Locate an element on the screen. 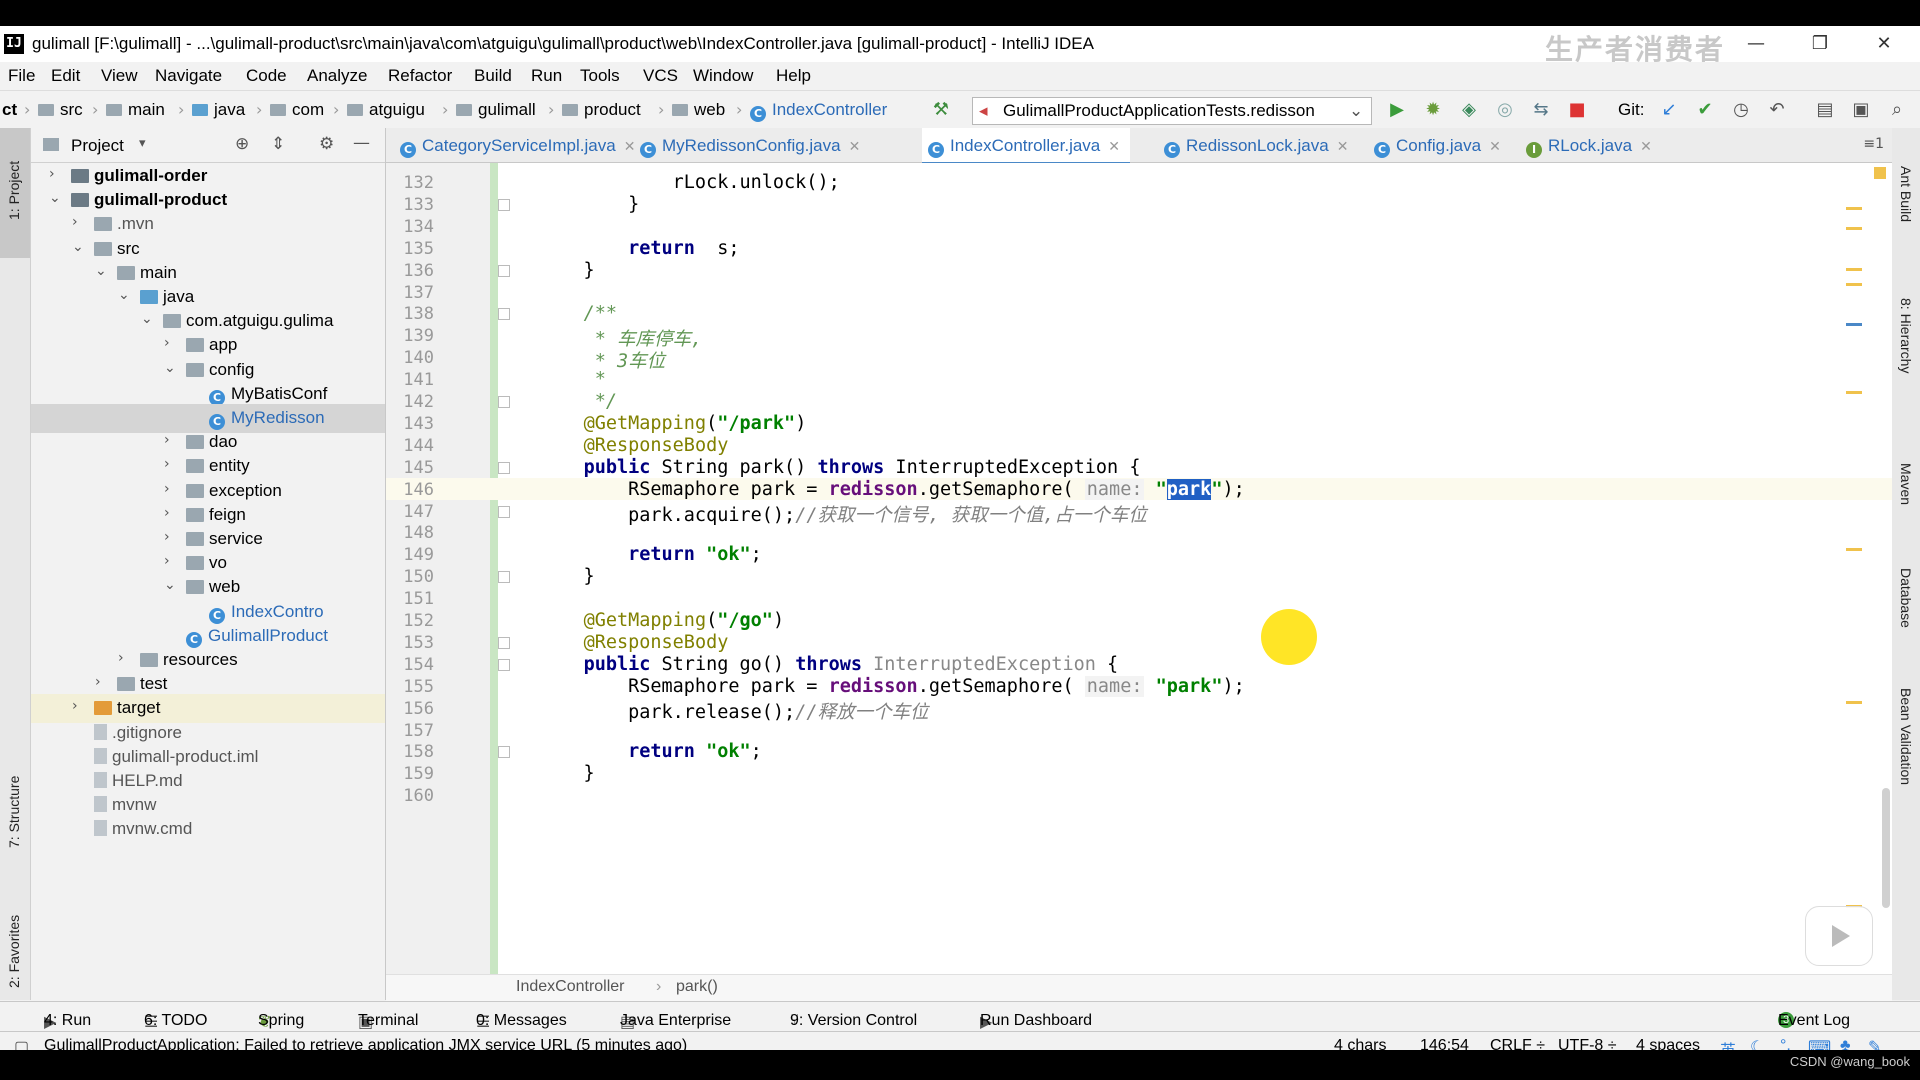 The height and width of the screenshot is (1080, 1920). code-line: 135 return s; is located at coordinates (1139, 248).